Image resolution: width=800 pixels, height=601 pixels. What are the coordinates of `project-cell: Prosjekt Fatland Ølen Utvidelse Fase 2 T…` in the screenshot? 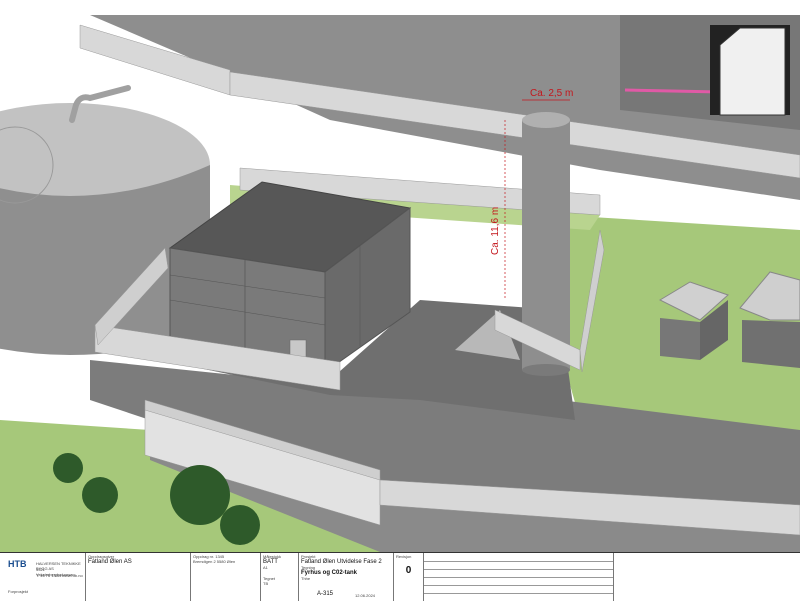 It's located at (345, 577).